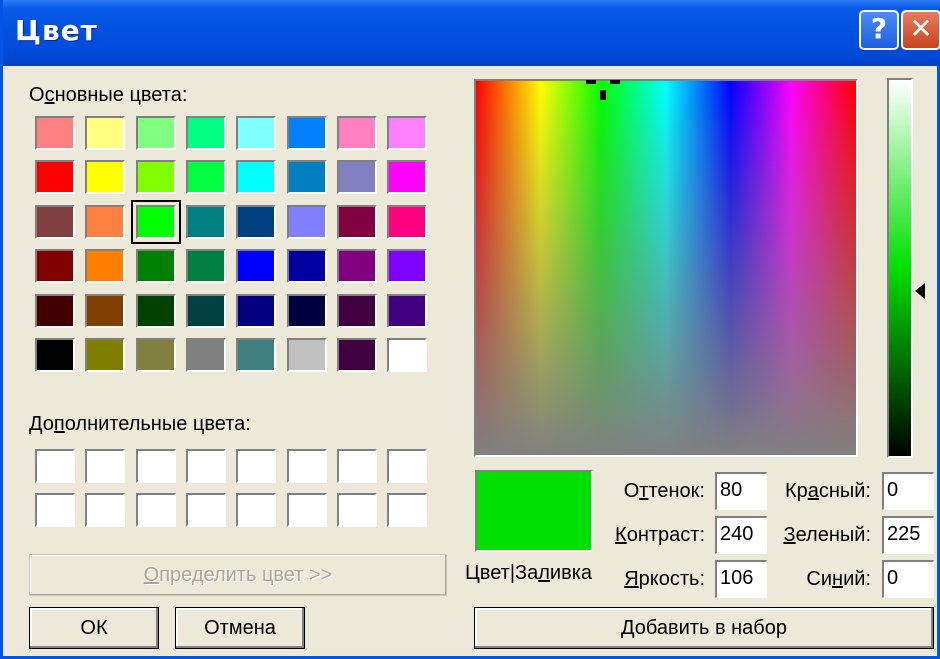 The image size is (940, 659). What do you see at coordinates (827, 491) in the screenshot?
I see `red-label: Красный:` at bounding box center [827, 491].